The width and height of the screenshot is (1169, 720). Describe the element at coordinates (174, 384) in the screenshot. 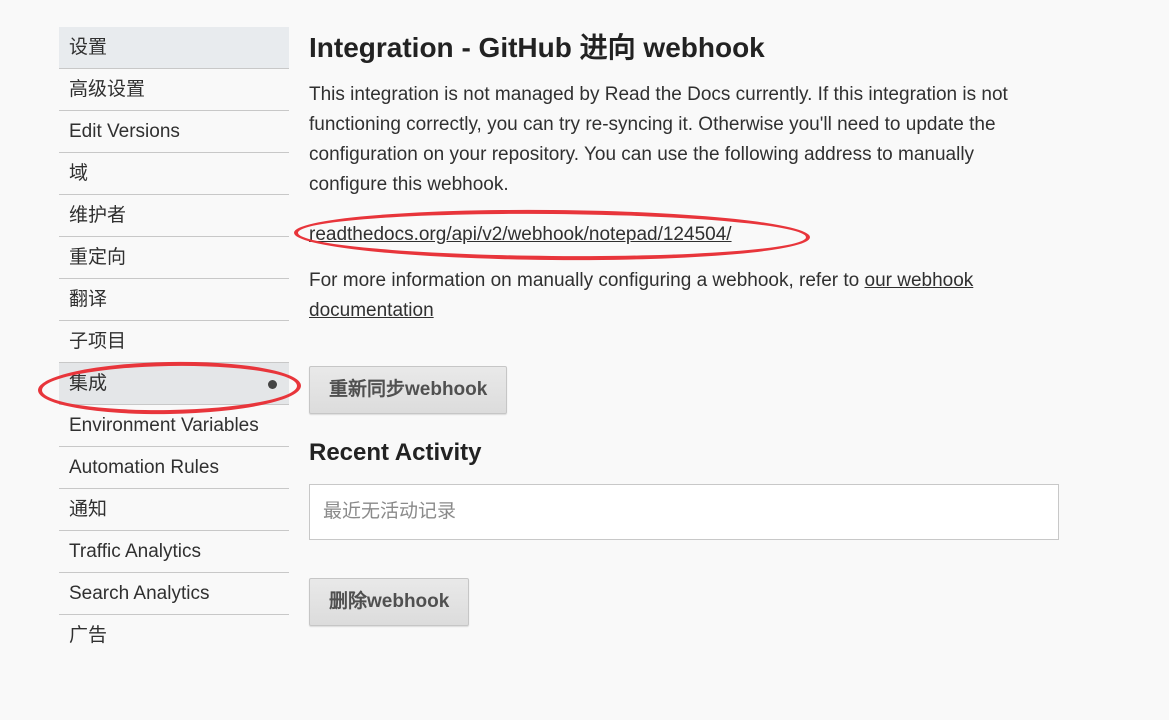

I see `sidebar-item-integrations: 集成` at that location.